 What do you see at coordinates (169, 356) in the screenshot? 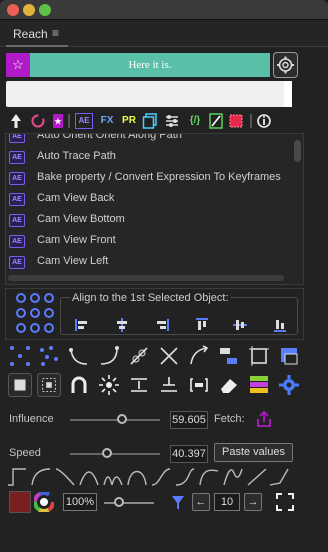
I see `cross-arrows-icon` at bounding box center [169, 356].